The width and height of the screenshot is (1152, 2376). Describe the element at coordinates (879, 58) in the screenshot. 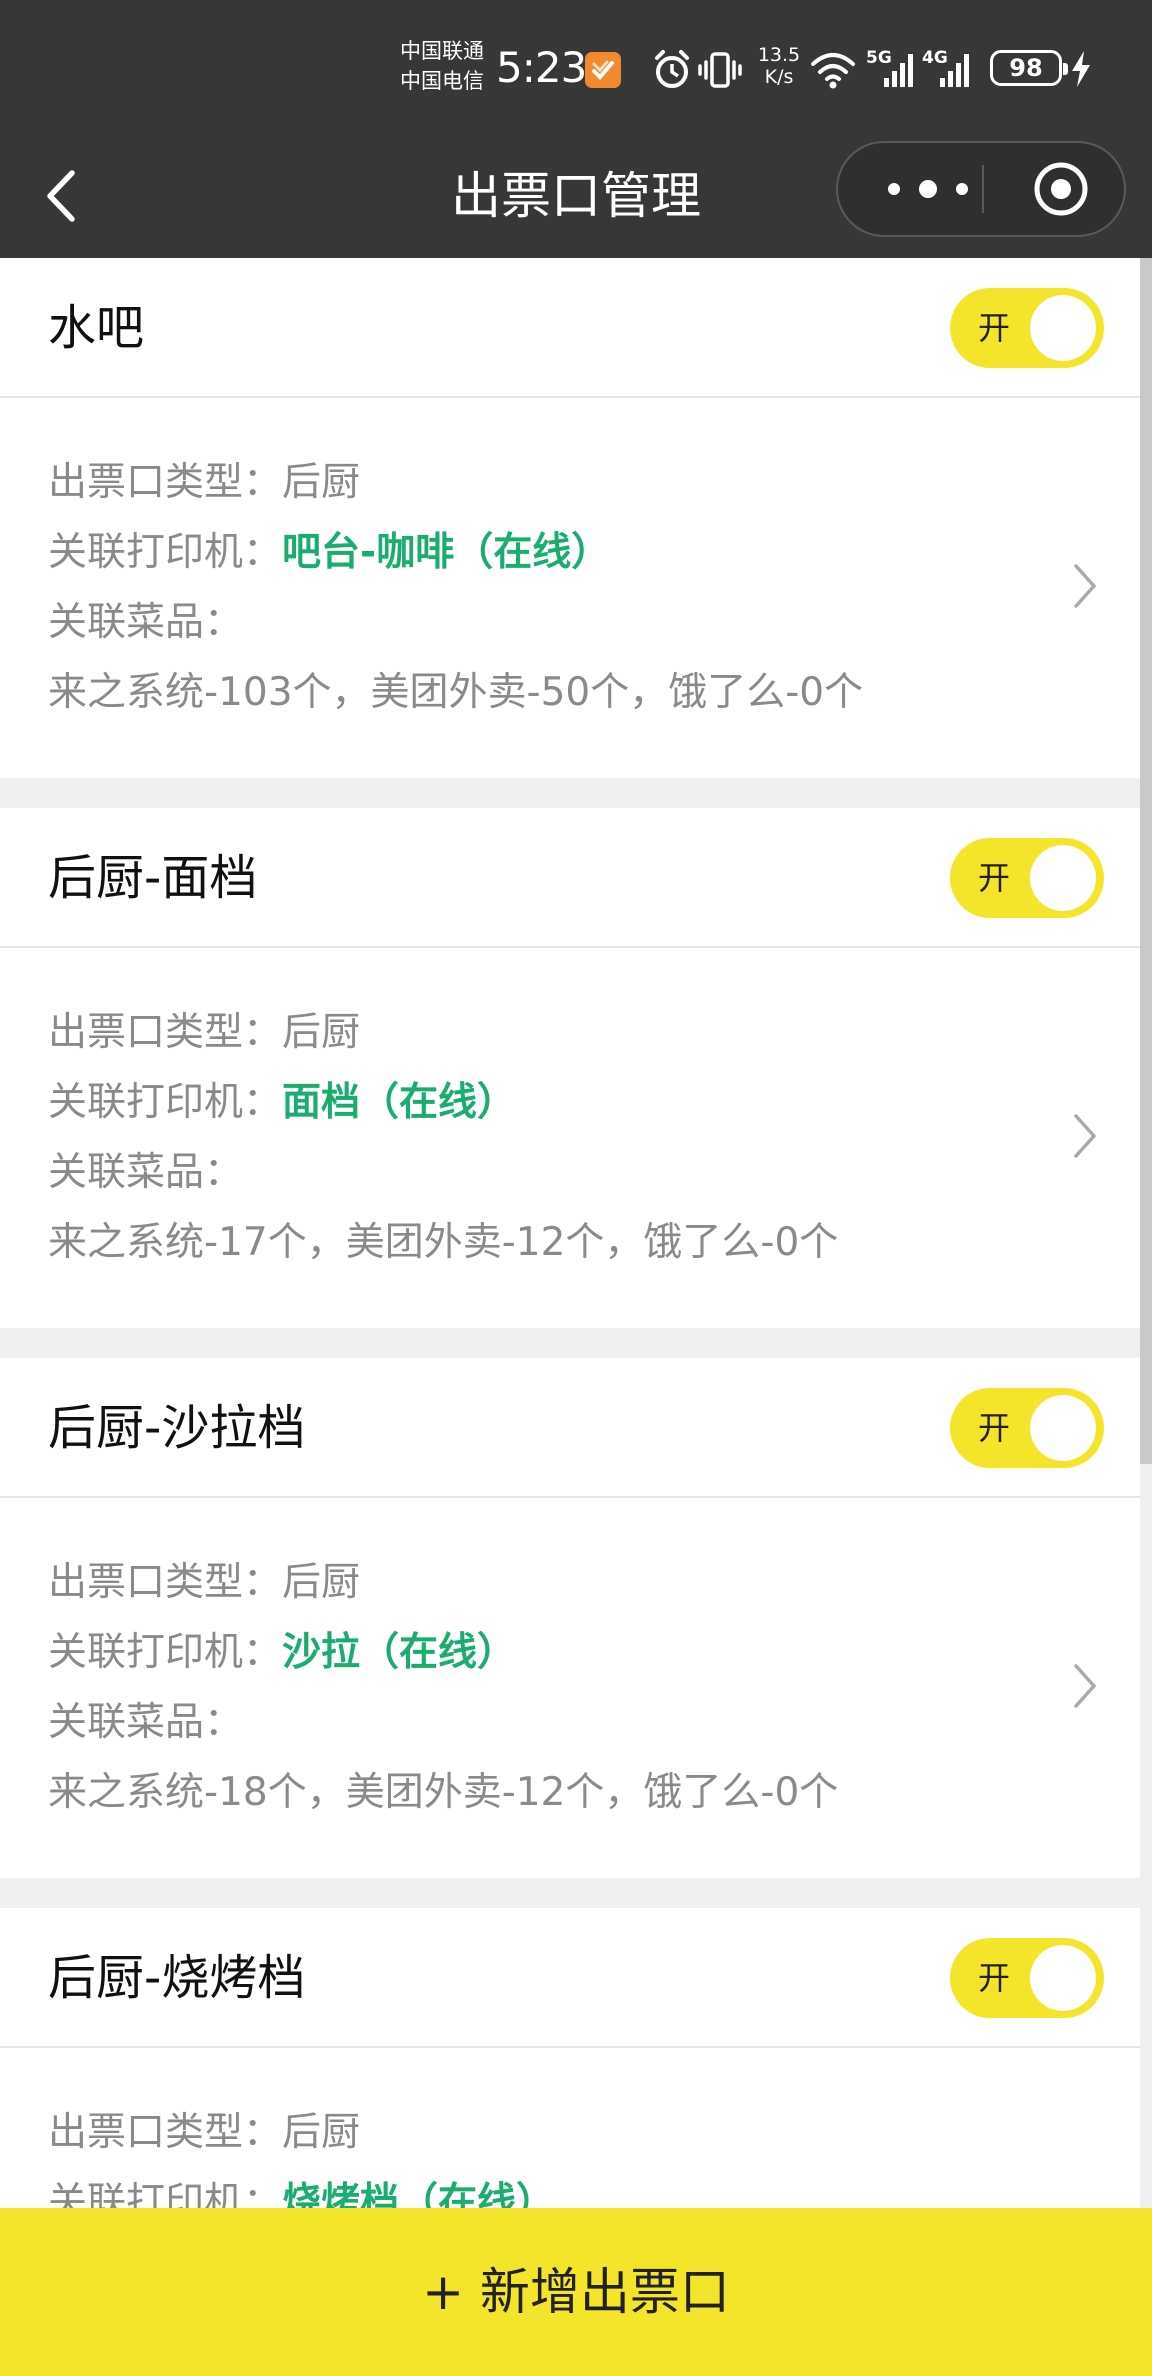

I see `signal-5g-label: 5G` at that location.